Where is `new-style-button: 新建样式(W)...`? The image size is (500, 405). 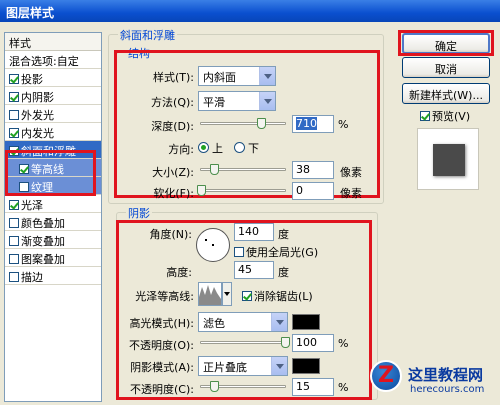 new-style-button: 新建样式(W)... is located at coordinates (446, 93).